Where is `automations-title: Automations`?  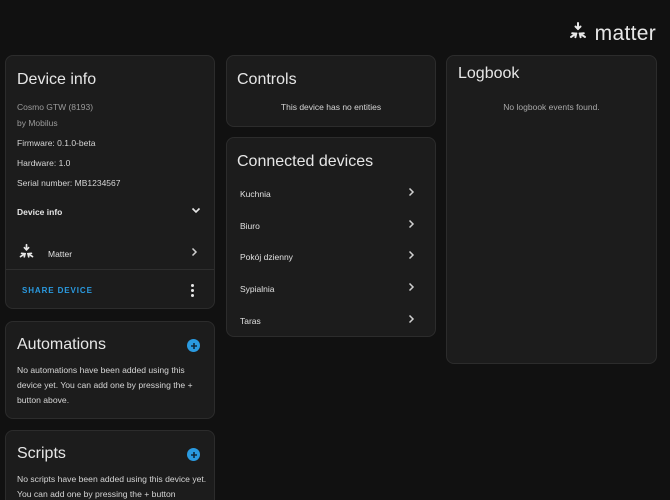 automations-title: Automations is located at coordinates (61, 344).